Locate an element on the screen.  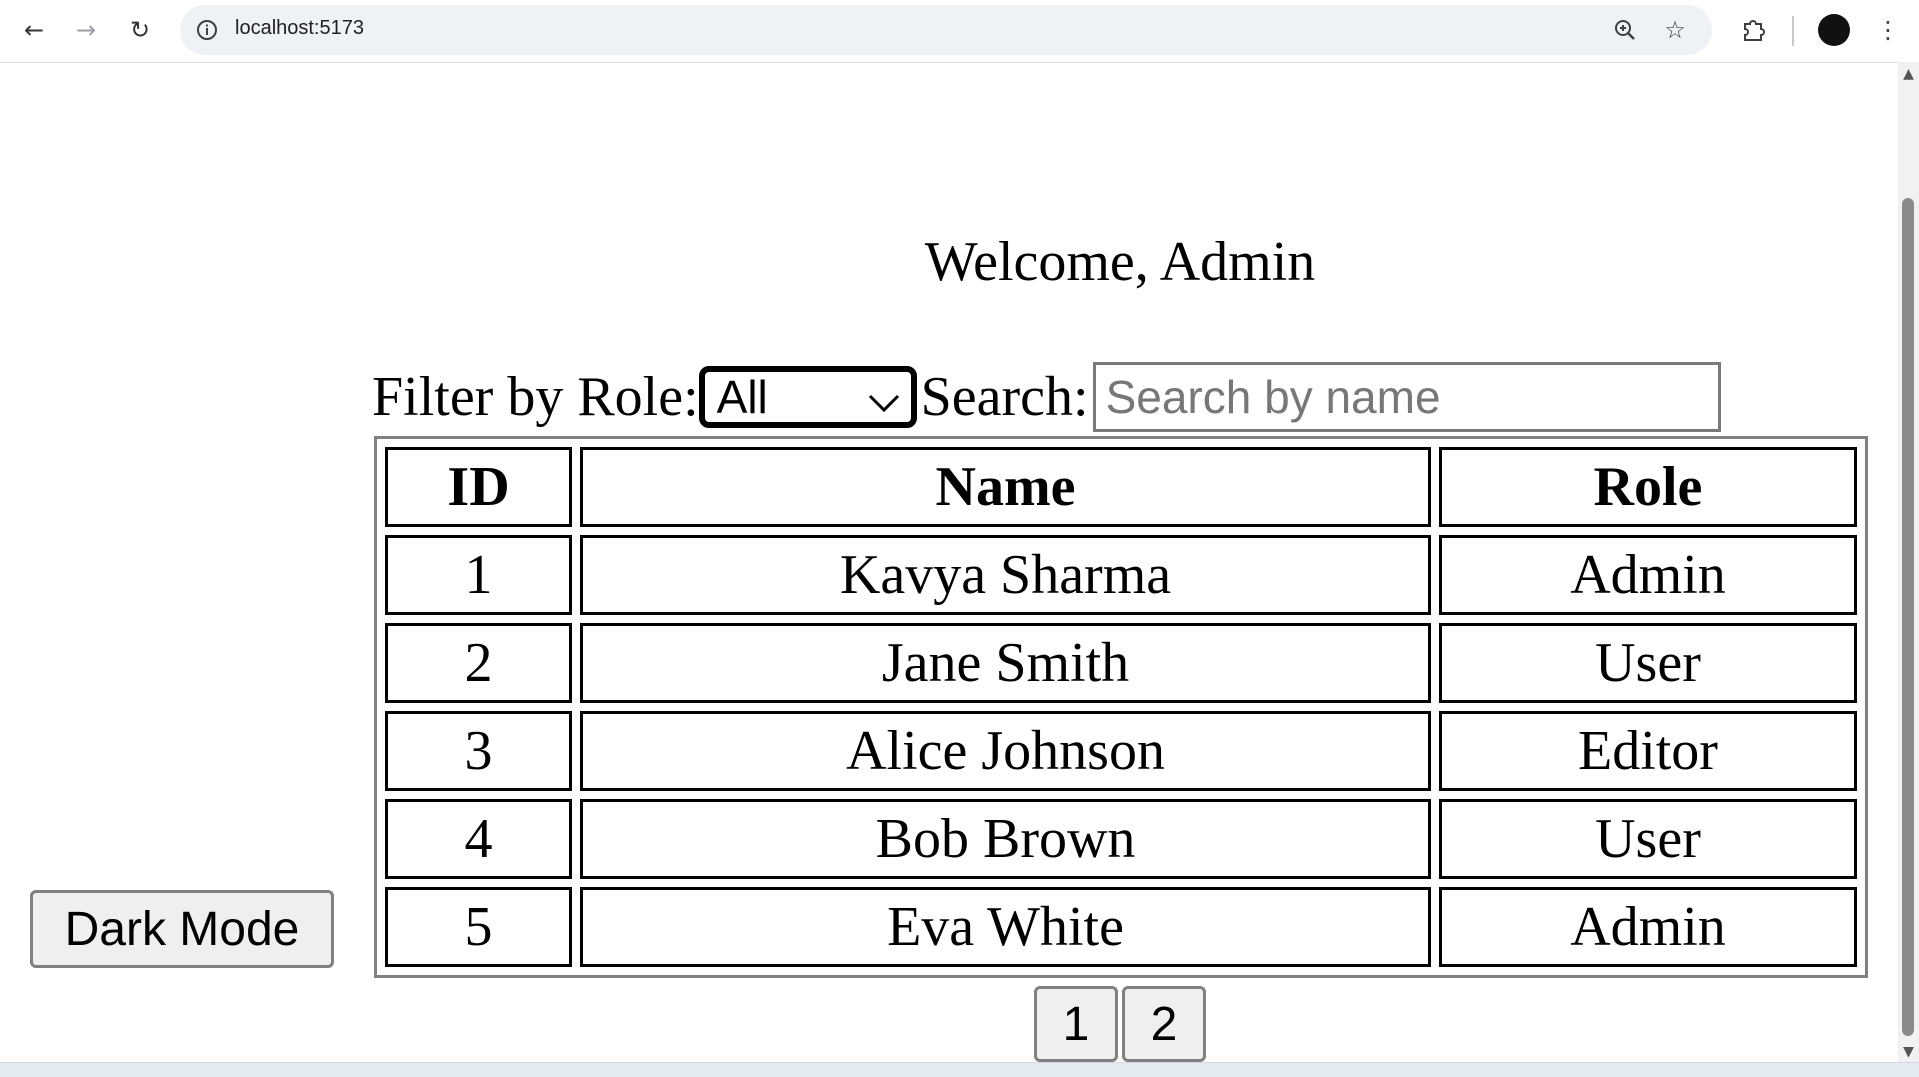
forward-icon: → is located at coordinates (86, 30).